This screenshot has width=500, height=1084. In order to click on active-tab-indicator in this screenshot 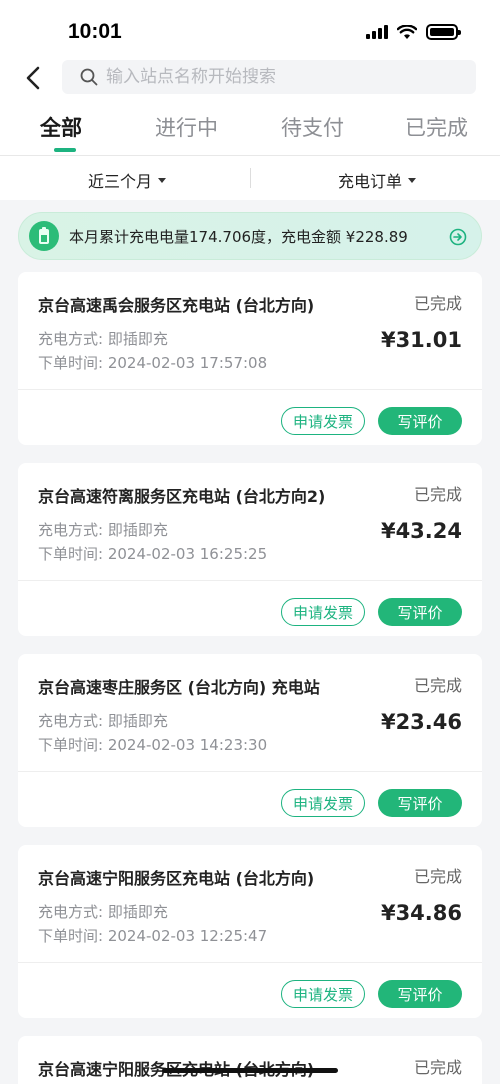, I will do `click(65, 150)`.